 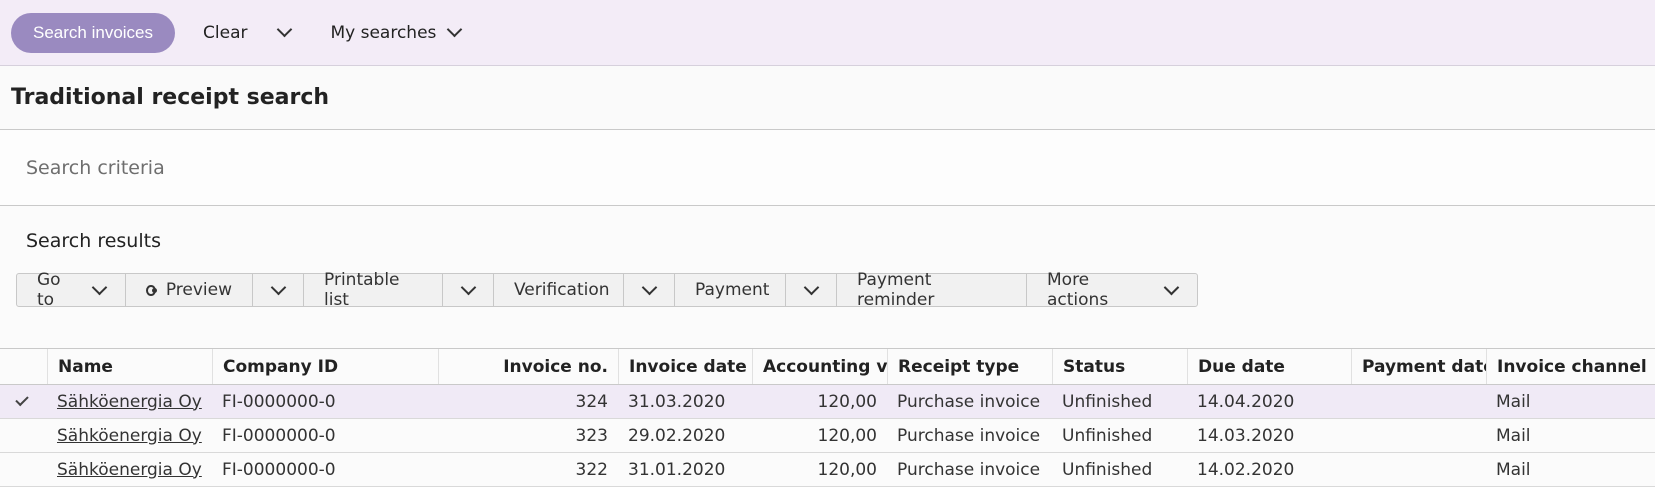 I want to click on page-title: Traditional receipt search, so click(x=827, y=98).